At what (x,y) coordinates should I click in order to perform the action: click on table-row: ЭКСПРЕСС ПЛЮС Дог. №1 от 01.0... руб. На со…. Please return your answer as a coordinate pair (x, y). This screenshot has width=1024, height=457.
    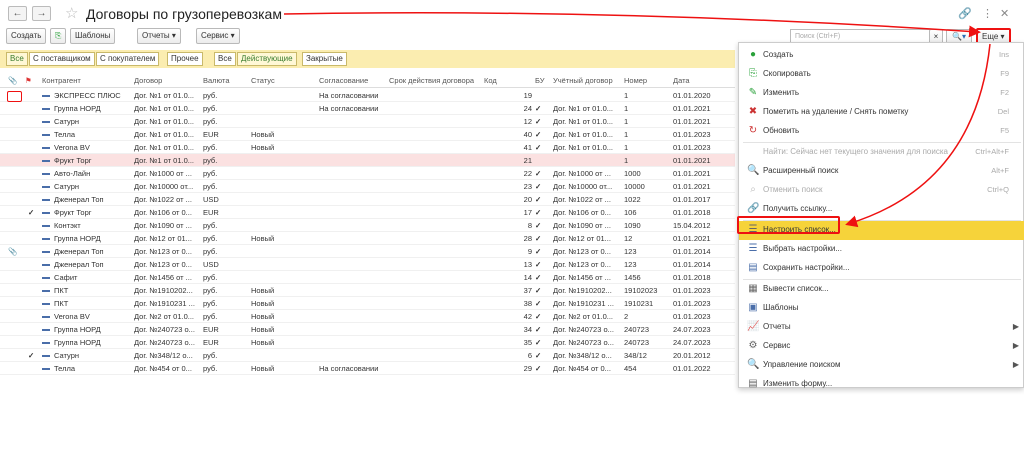
    Looking at the image, I should click on (367, 95).